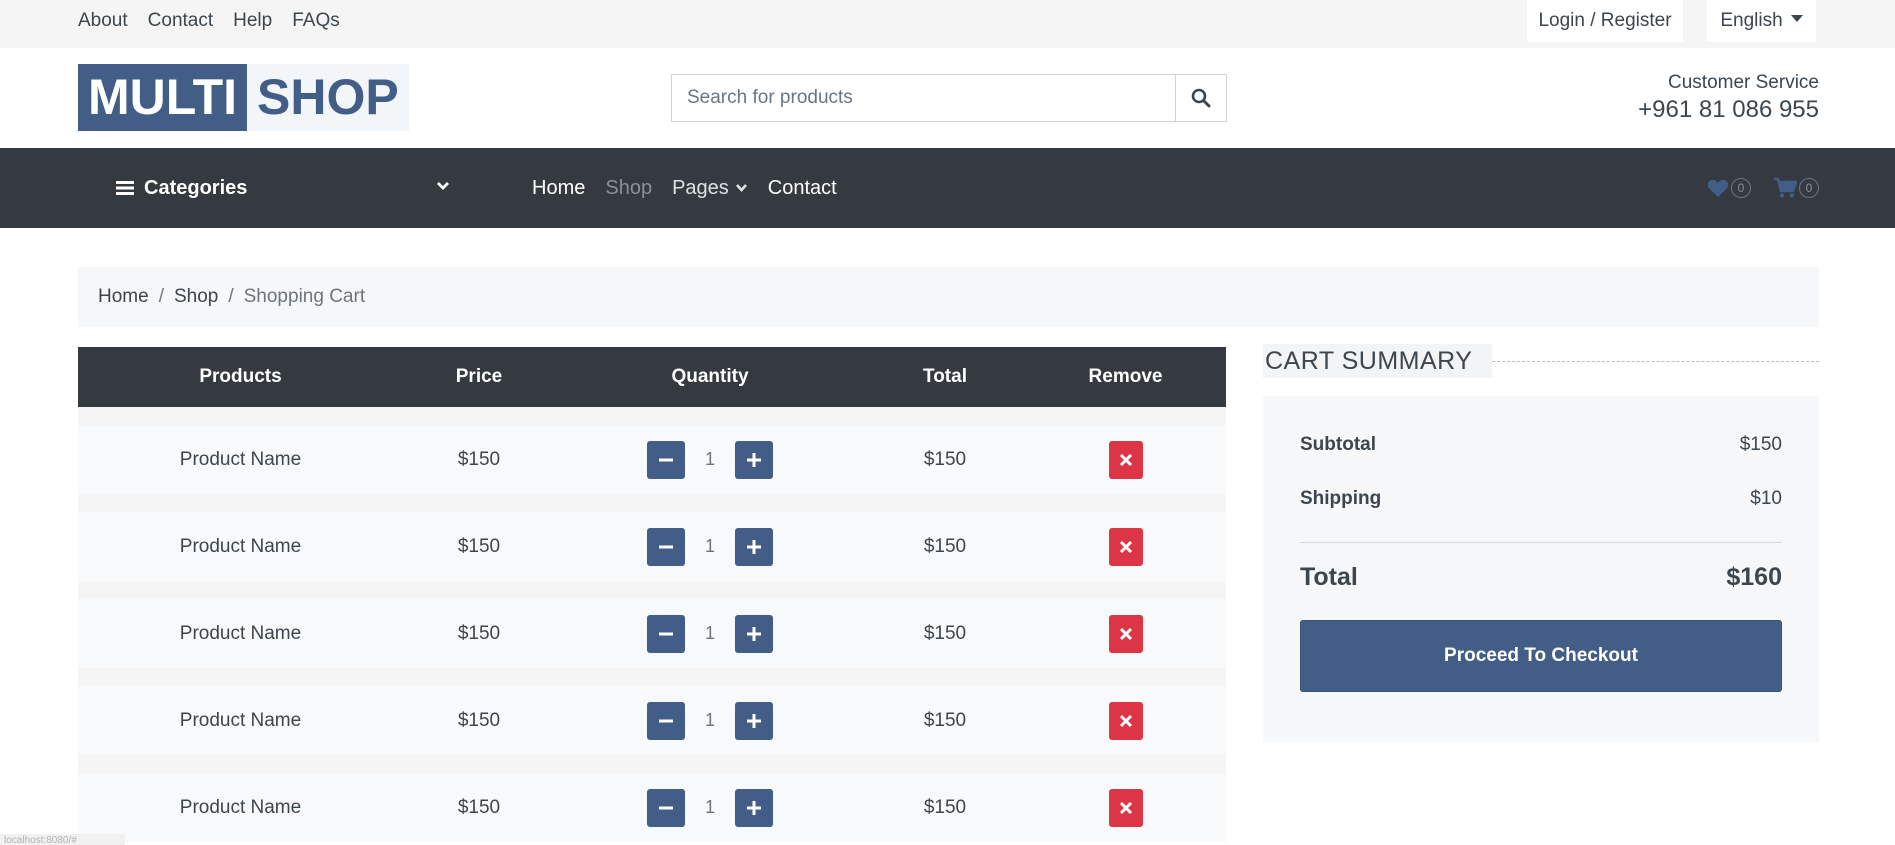 The height and width of the screenshot is (845, 1895). What do you see at coordinates (1754, 577) in the screenshot?
I see `total-value: $160` at bounding box center [1754, 577].